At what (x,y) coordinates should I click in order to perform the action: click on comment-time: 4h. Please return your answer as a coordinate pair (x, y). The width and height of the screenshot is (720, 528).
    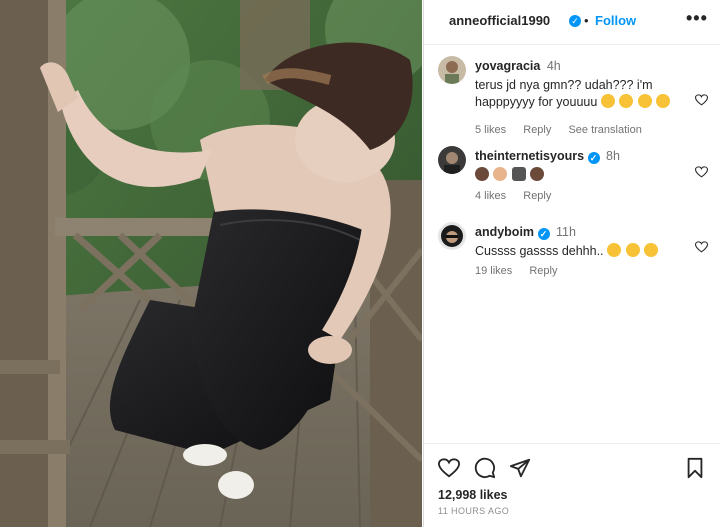
    Looking at the image, I should click on (554, 66).